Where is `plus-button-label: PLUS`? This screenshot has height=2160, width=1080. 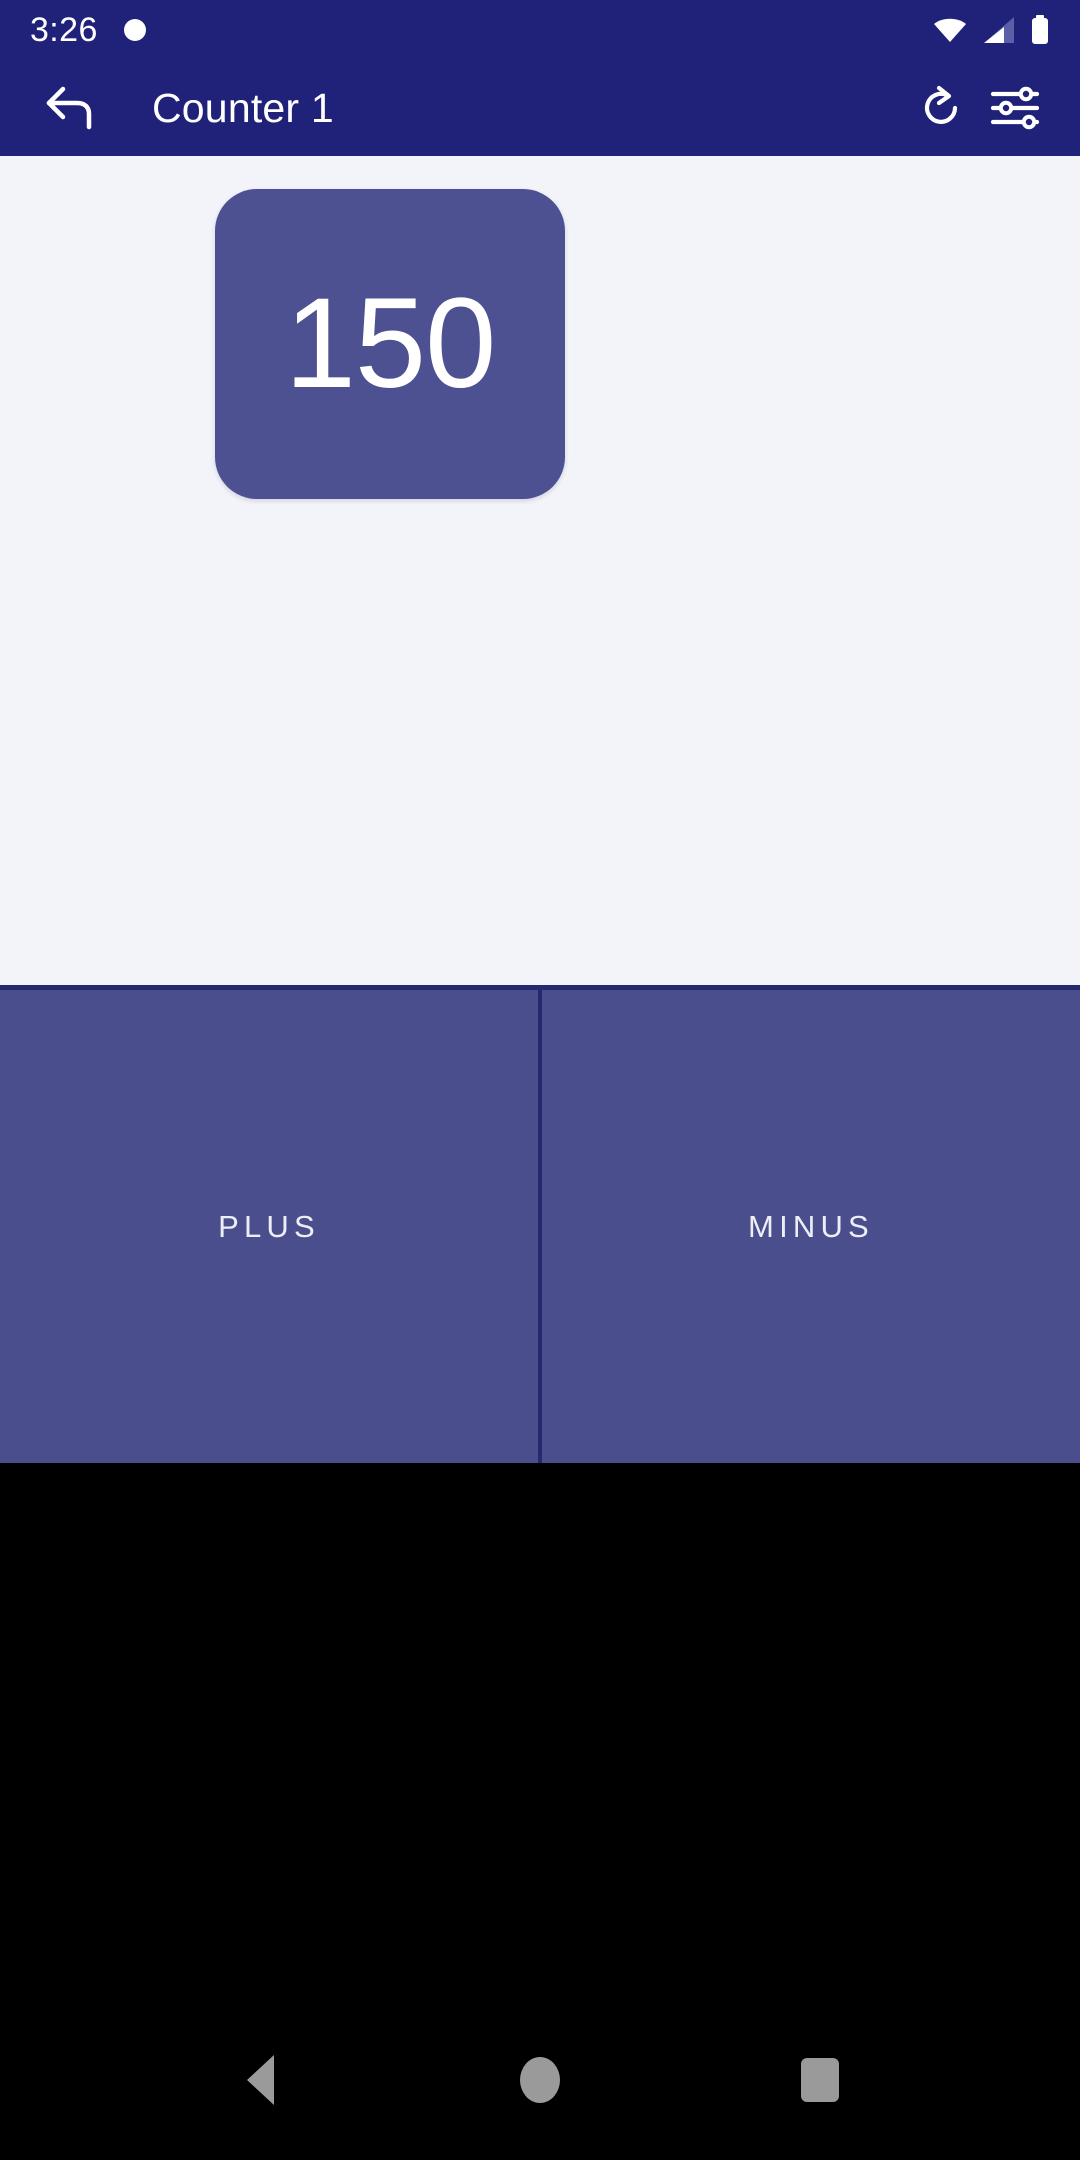
plus-button-label: PLUS is located at coordinates (269, 1226).